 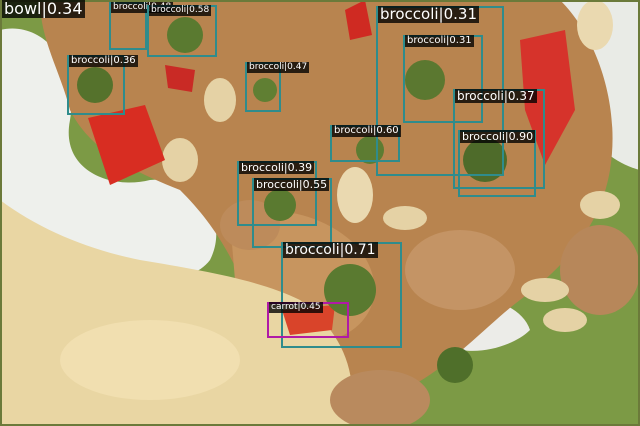 What do you see at coordinates (141, 26) in the screenshot?
I see `detection-box: broccoli|0.48` at bounding box center [141, 26].